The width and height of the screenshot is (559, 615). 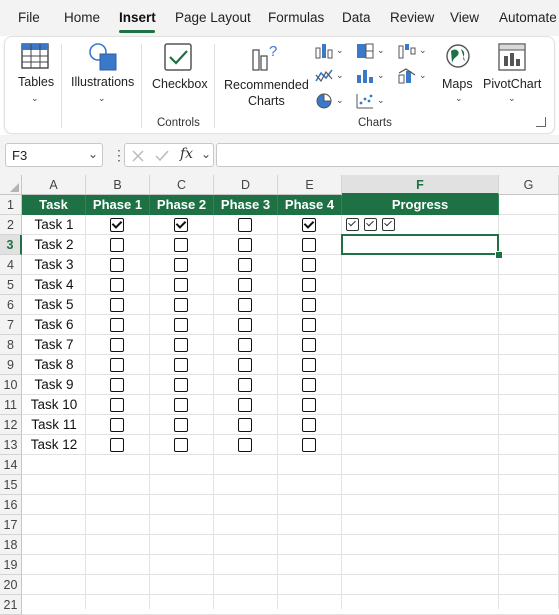 I want to click on task-name-cell: Task 3, so click(x=54, y=265).